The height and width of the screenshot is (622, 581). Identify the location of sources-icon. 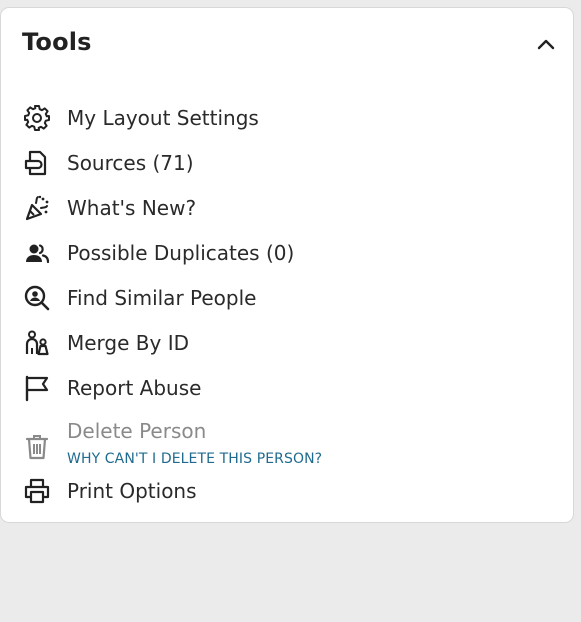
(37, 163).